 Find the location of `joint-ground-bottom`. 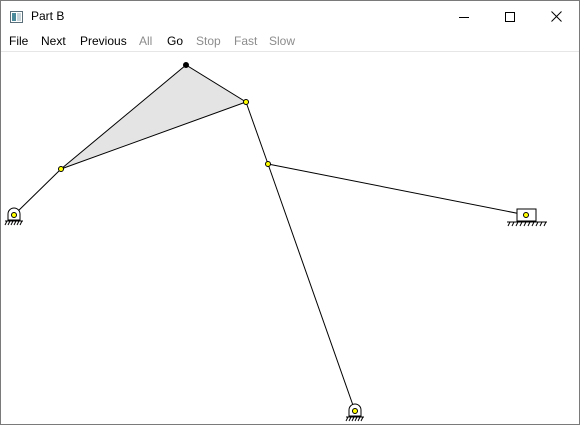

joint-ground-bottom is located at coordinates (355, 411).